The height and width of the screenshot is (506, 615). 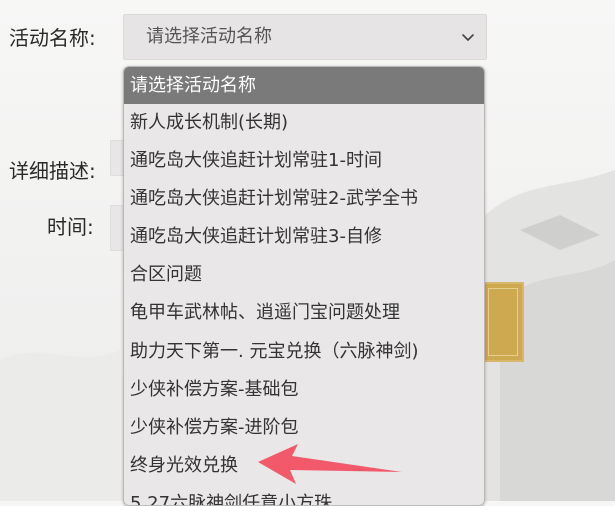 What do you see at coordinates (304, 199) in the screenshot?
I see `dropdown-option: 通吃岛大侠追赶计划常驻2-武学全书` at bounding box center [304, 199].